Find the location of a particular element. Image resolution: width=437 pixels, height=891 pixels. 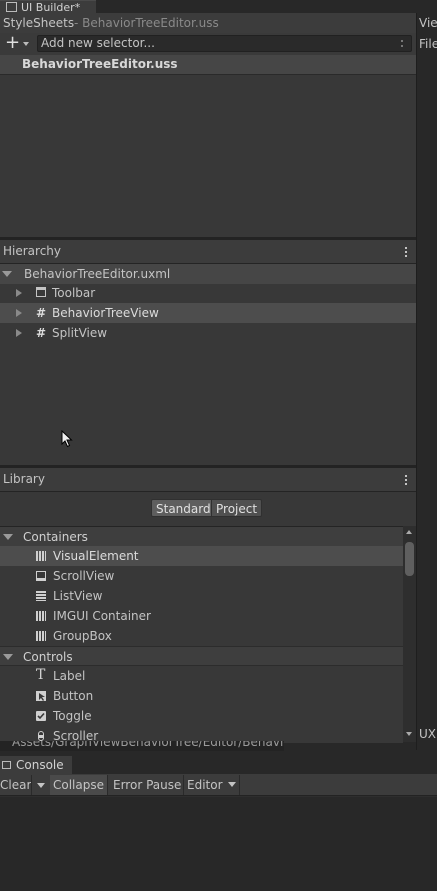

groupbox-icon is located at coordinates (41, 636).